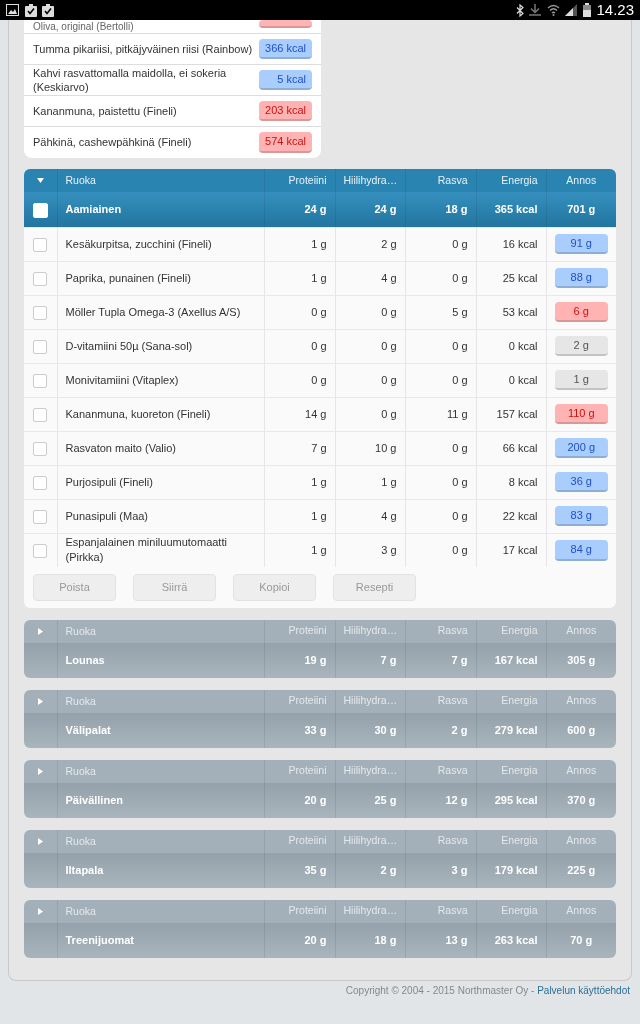 Image resolution: width=640 pixels, height=1024 pixels. Describe the element at coordinates (160, 940) in the screenshot. I see `meal-name: Treenijuomat` at that location.